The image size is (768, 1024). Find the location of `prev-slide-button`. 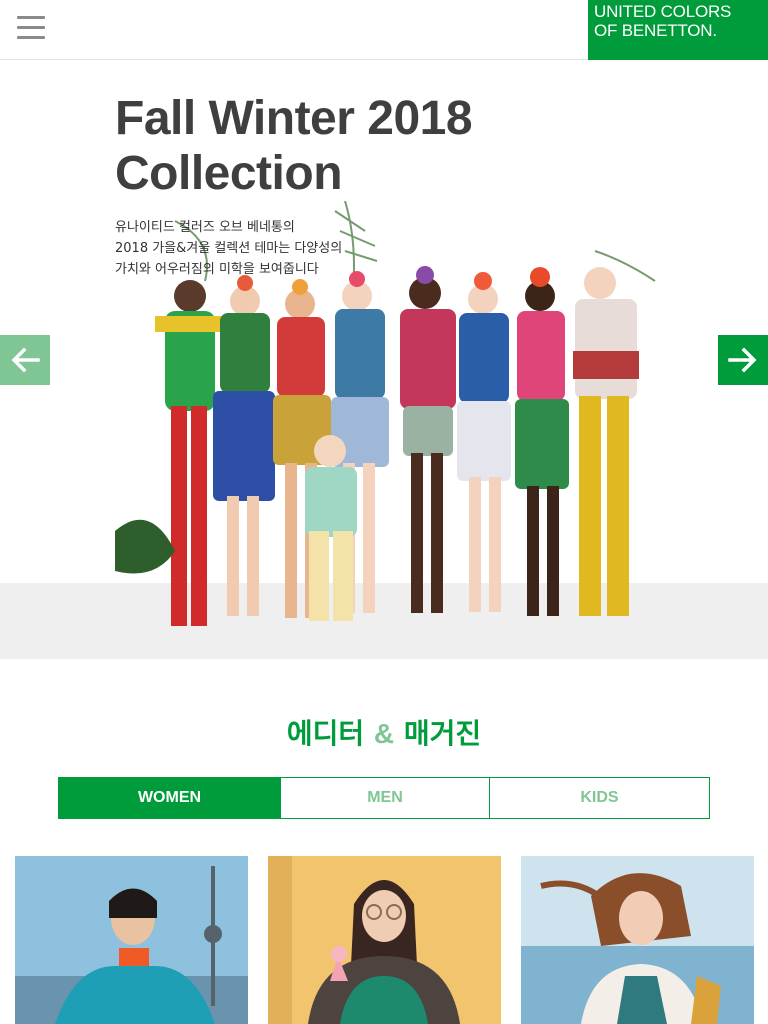

prev-slide-button is located at coordinates (25, 360).